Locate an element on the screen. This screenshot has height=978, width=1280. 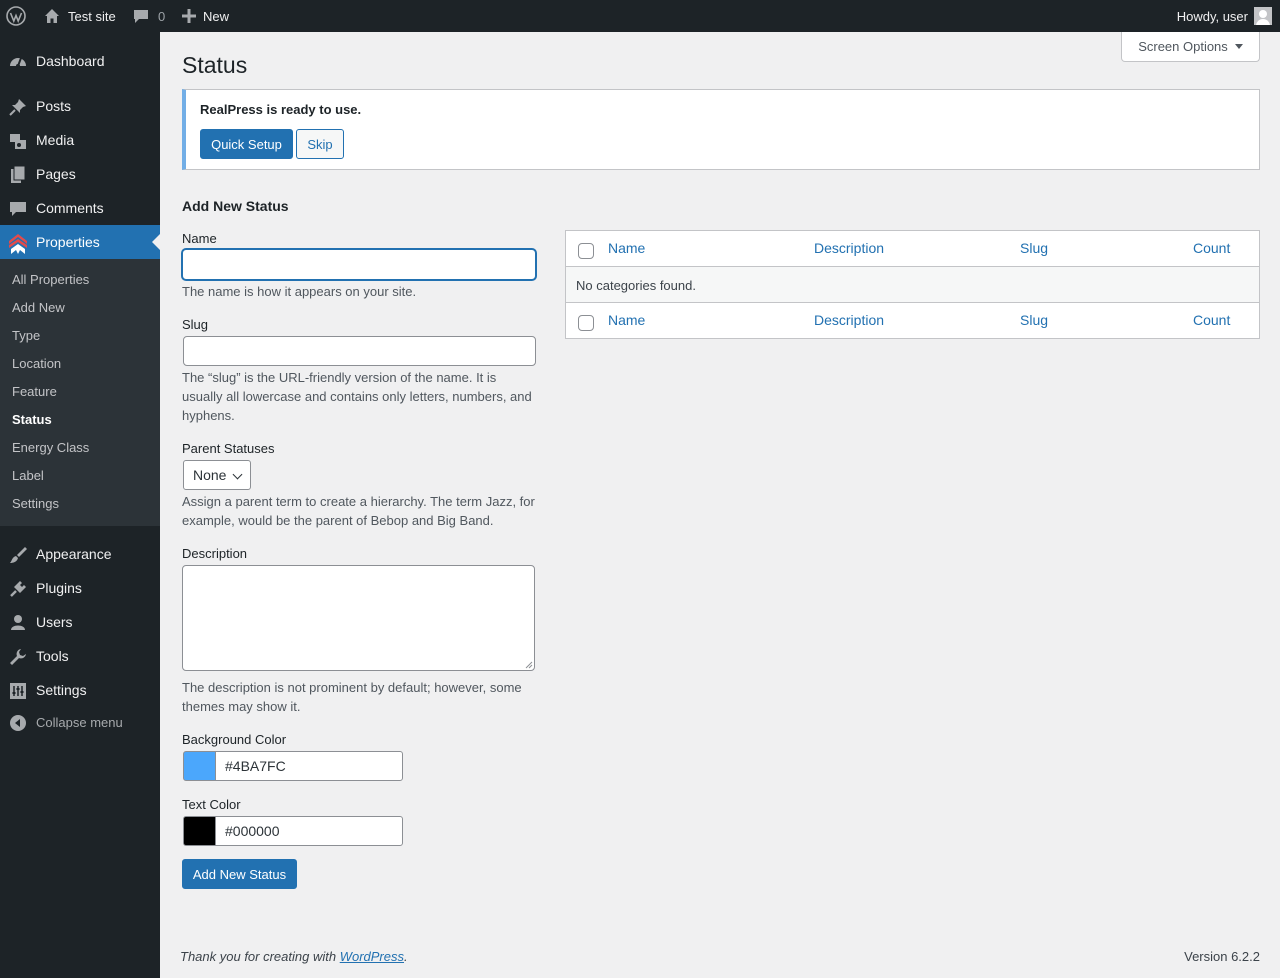
sidebar-item-dashboard: Dashboard is located at coordinates (80, 61).